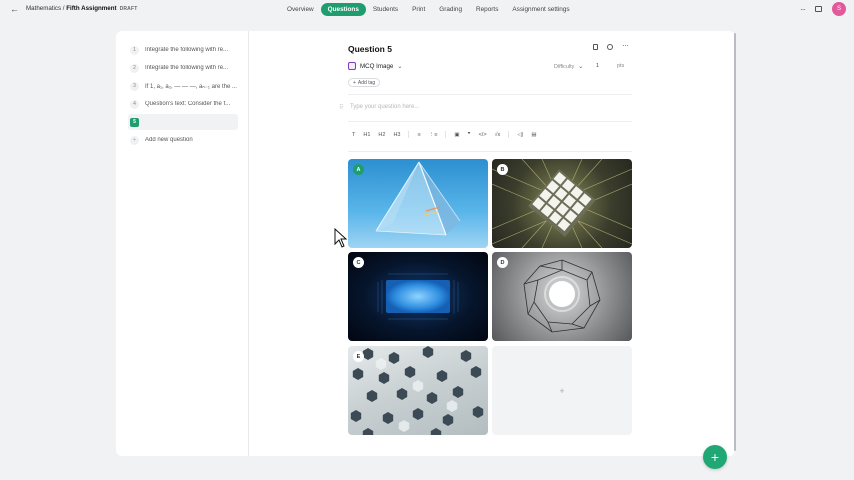 The height and width of the screenshot is (480, 854). Describe the element at coordinates (381, 135) in the screenshot. I see `heading-2-icon: H2` at that location.